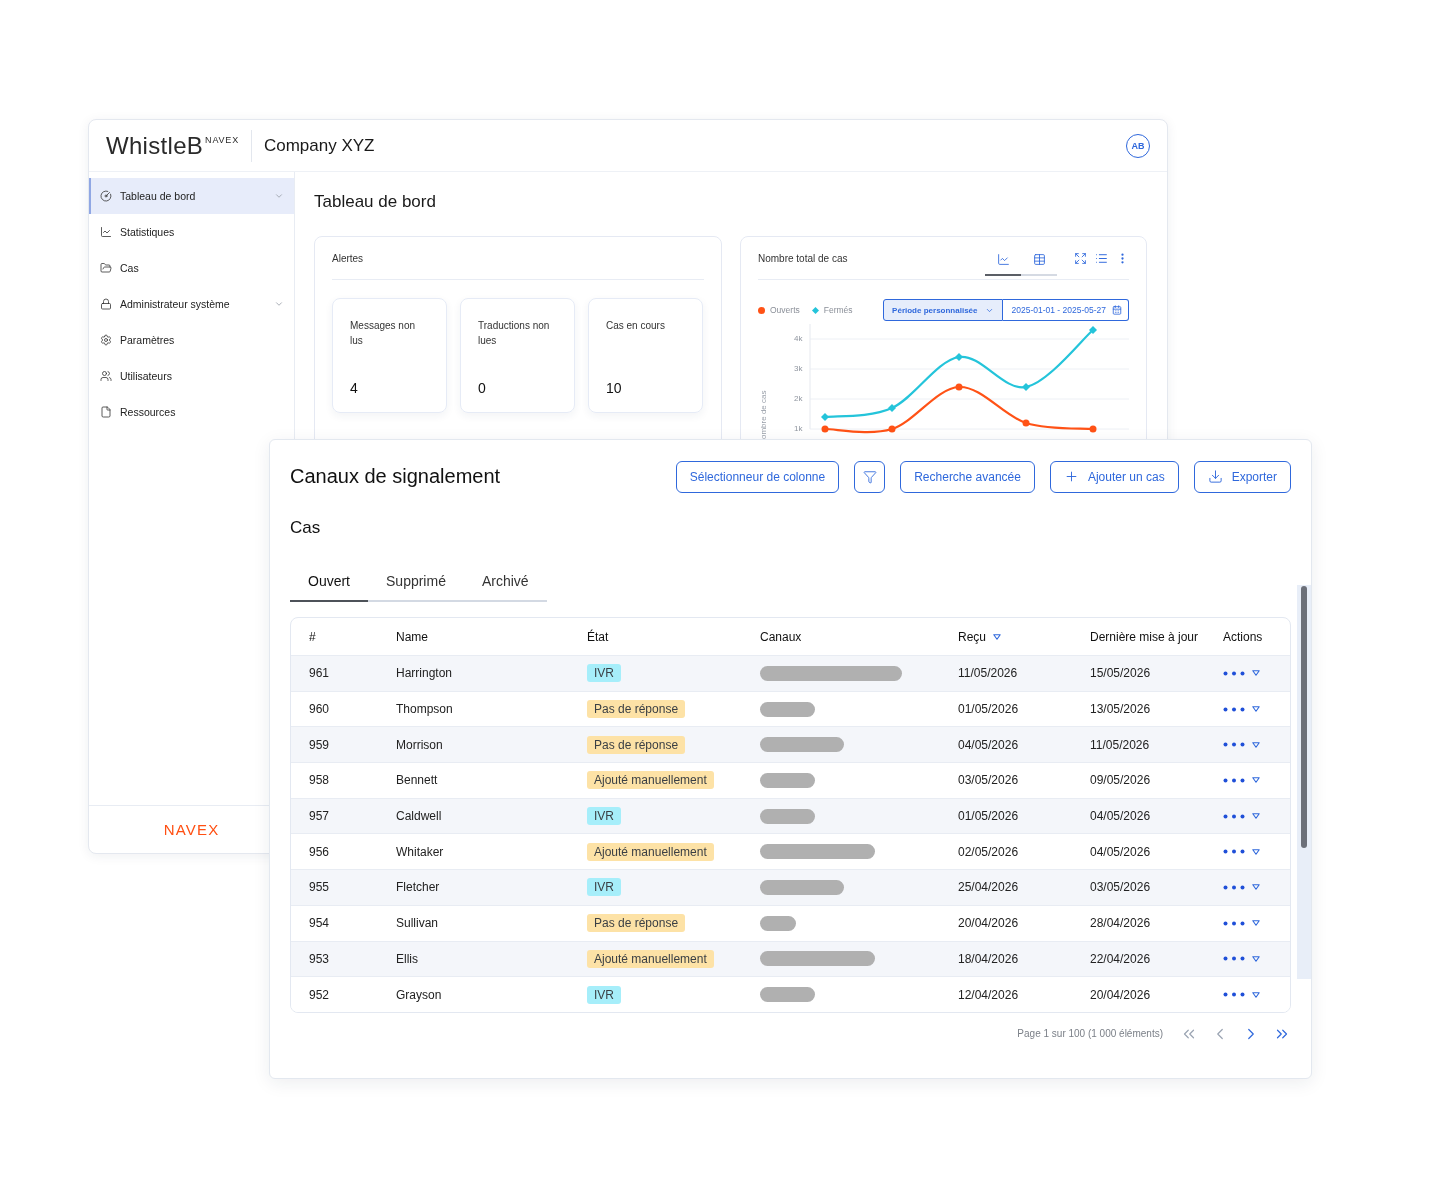 The width and height of the screenshot is (1440, 1200). I want to click on expand-icon, so click(1080, 258).